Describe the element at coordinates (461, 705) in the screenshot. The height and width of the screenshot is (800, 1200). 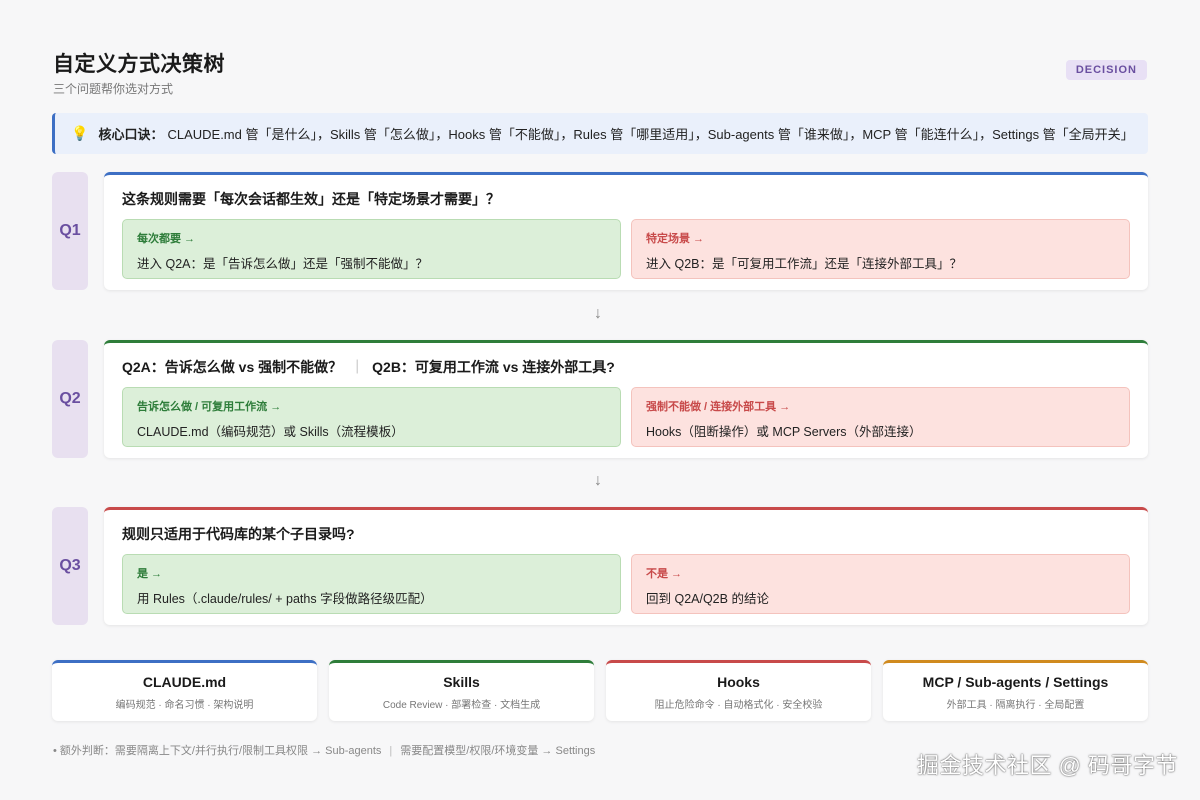
I see `summary-desc: Code Review · 部署检查 · 文档生成` at that location.